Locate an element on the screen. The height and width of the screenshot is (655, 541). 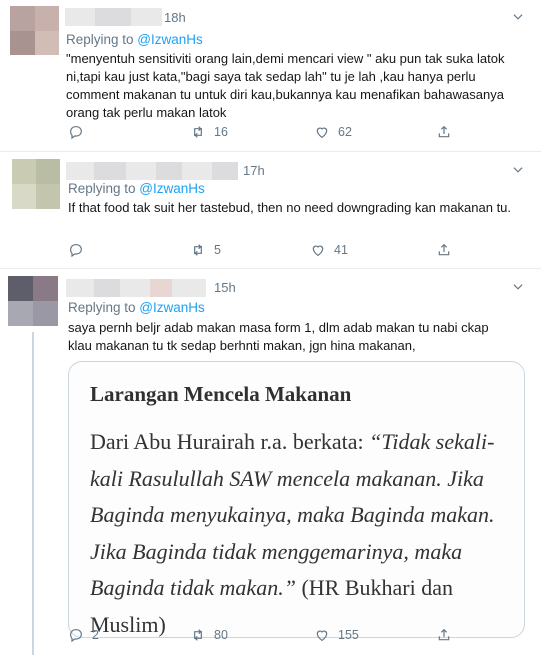
reply-count: 2 is located at coordinates (95, 635).